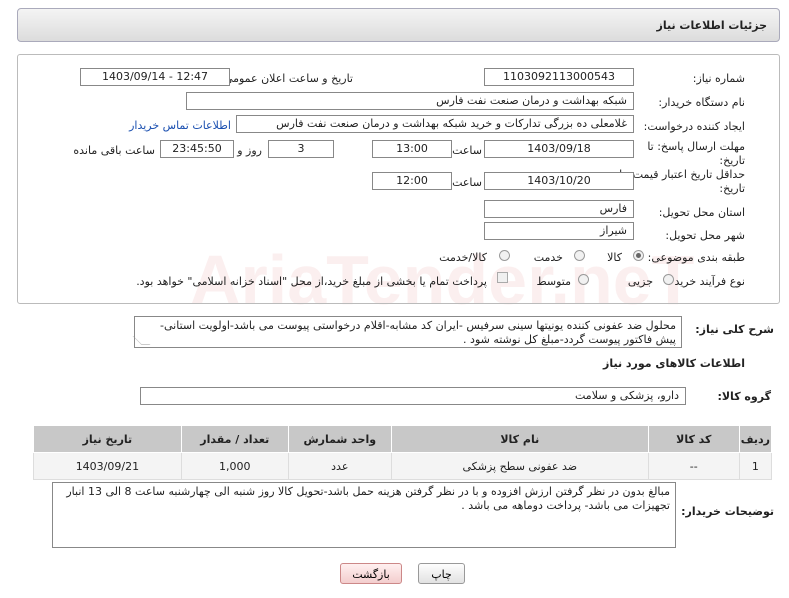  What do you see at coordinates (301, 149) in the screenshot?
I see `days-field: 3` at bounding box center [301, 149].